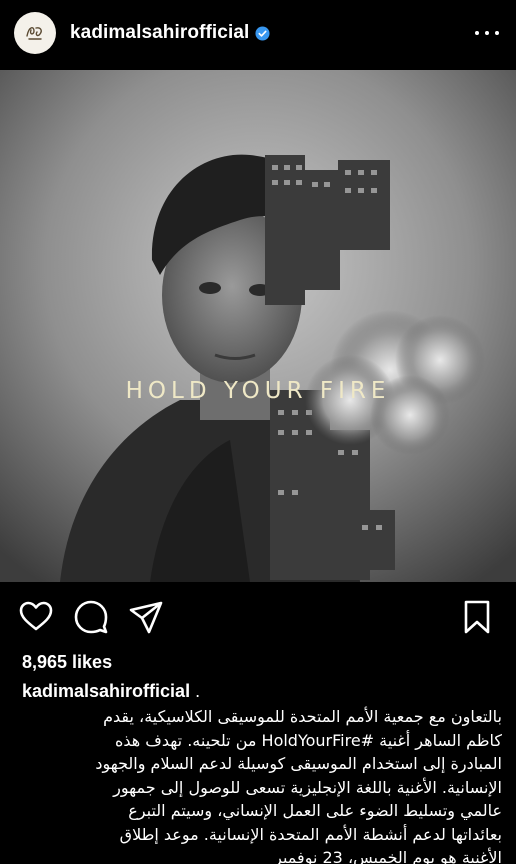  Describe the element at coordinates (67, 662) in the screenshot. I see `like-count: 8,965 likes` at that location.